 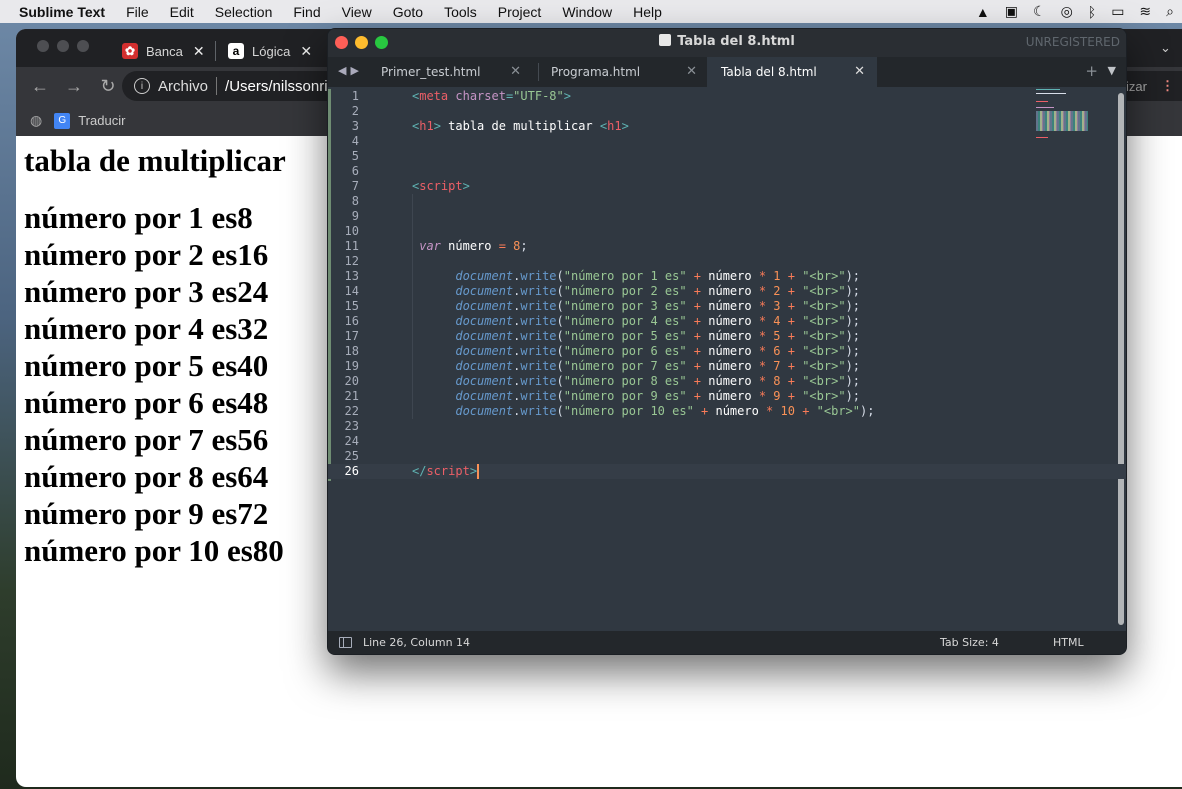 I want to click on line-number: 8, so click(x=343, y=201).